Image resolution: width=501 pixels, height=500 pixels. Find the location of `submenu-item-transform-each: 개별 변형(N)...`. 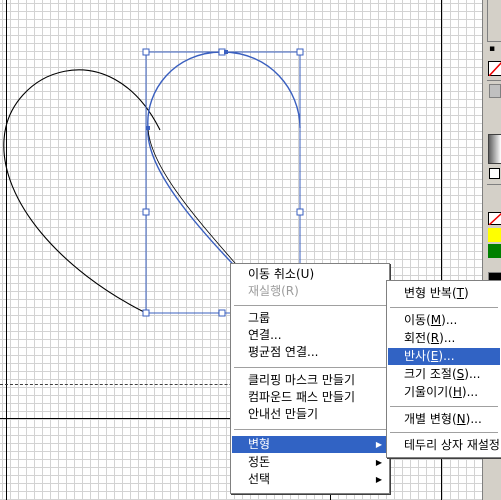

submenu-item-transform-each: 개별 변형(N)... is located at coordinates (444, 419).